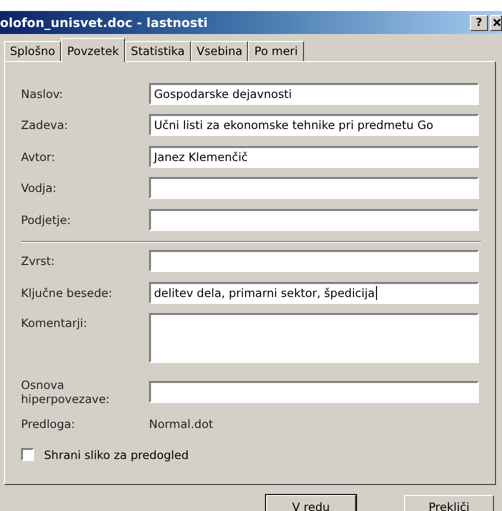 This screenshot has width=502, height=511. Describe the element at coordinates (39, 188) in the screenshot. I see `field-label: Vodja:` at that location.